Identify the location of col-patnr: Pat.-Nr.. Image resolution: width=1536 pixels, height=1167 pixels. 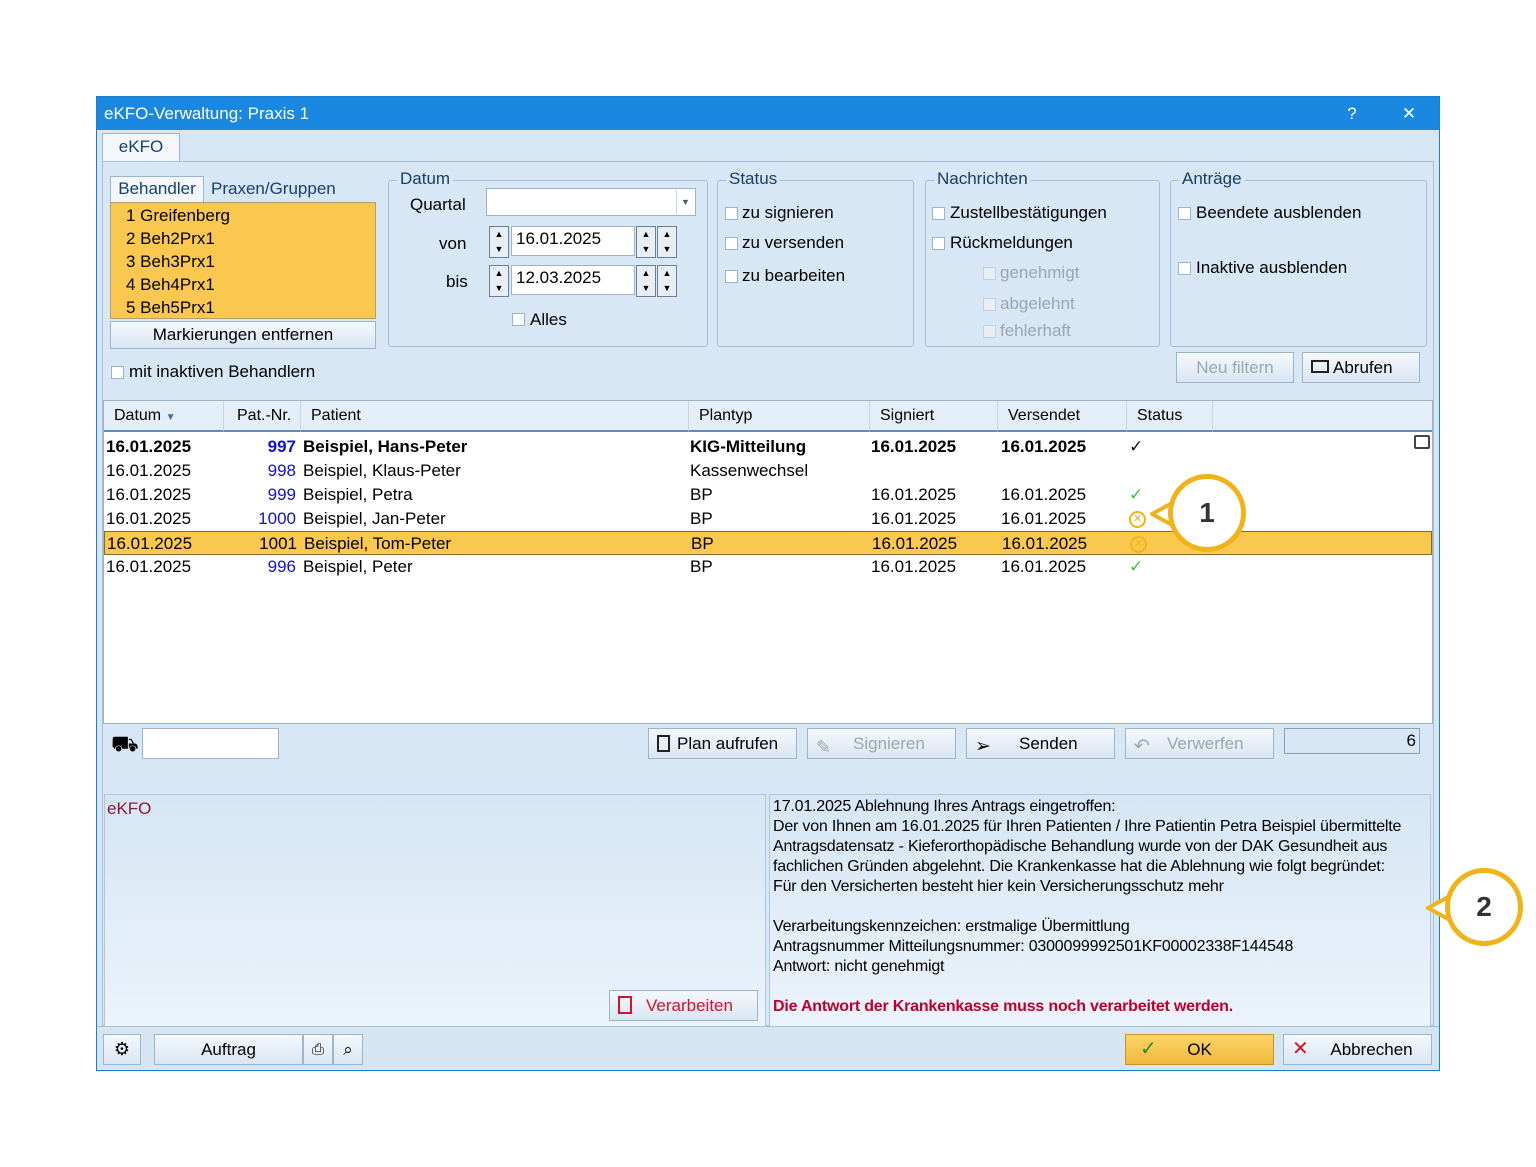
(262, 416).